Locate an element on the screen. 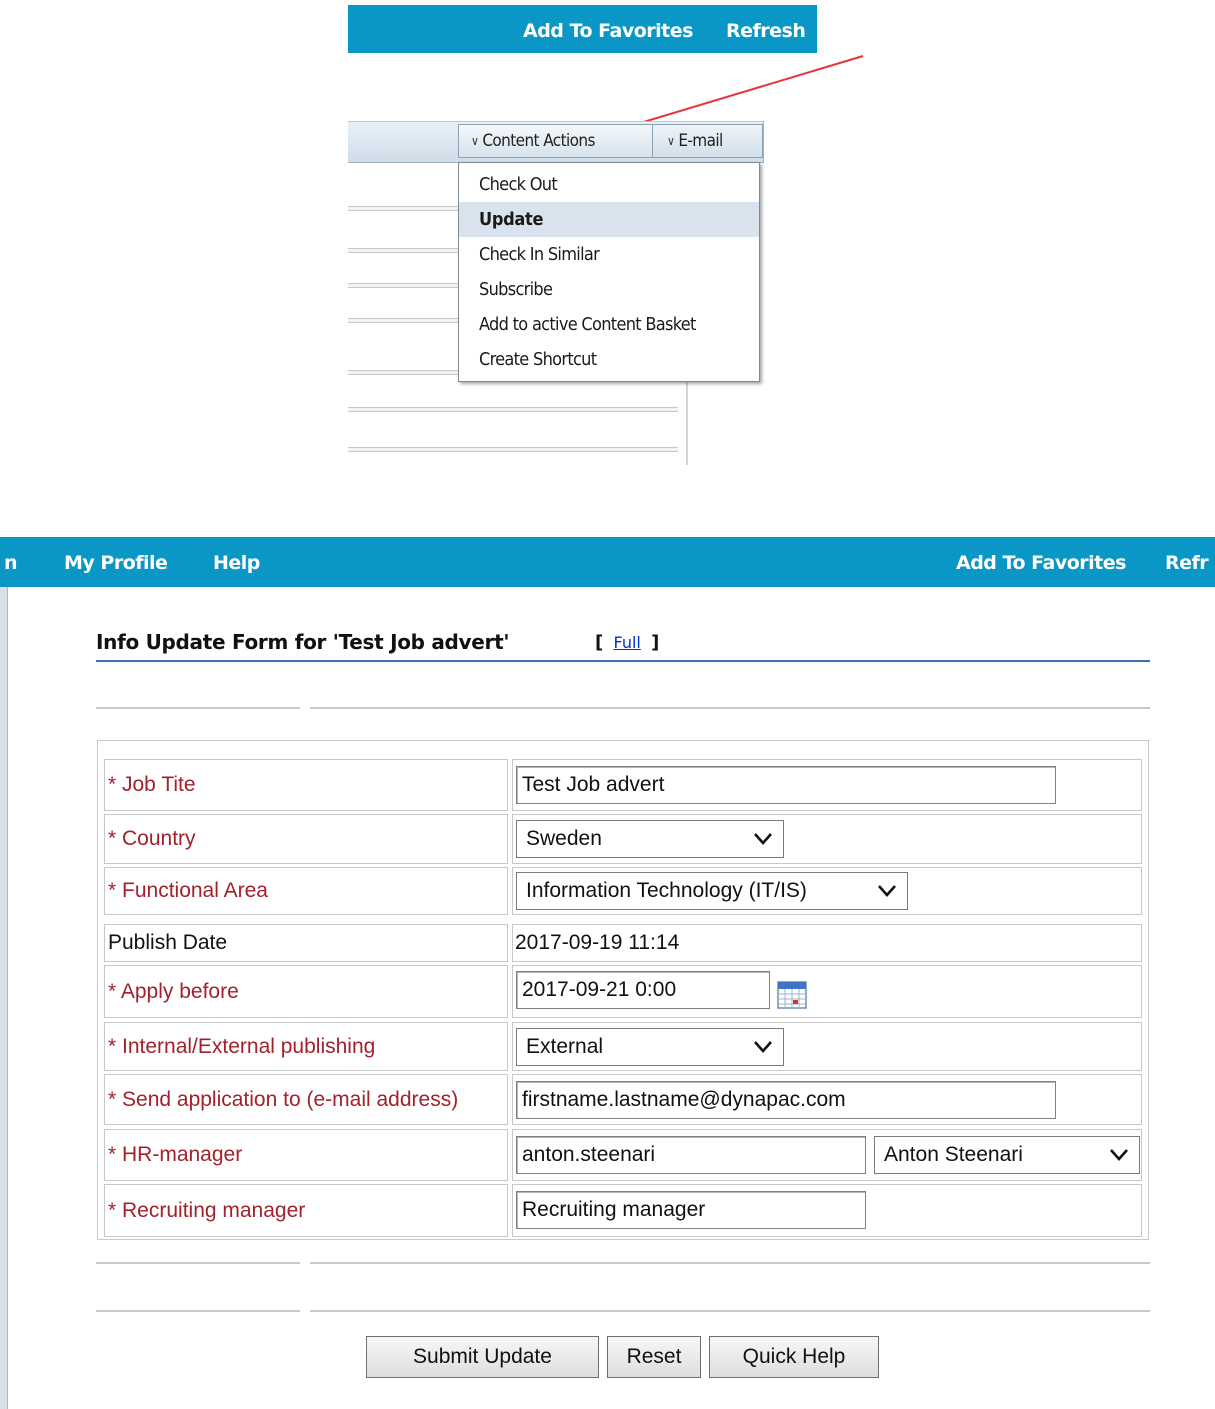 The width and height of the screenshot is (1215, 1409). nav-item-my-profile: My Profile is located at coordinates (116, 563).